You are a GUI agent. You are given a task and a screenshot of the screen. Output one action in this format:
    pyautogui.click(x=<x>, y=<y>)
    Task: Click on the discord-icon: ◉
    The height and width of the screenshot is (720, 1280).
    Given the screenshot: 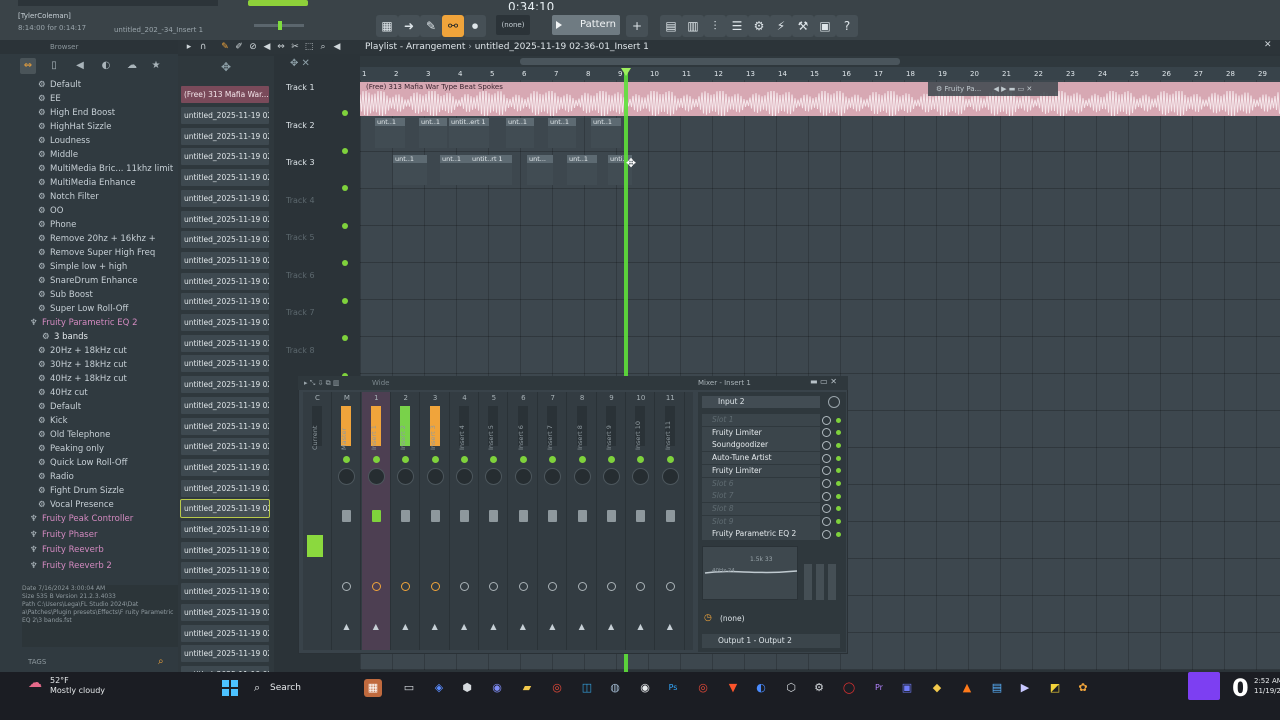 What is the action you would take?
    pyautogui.click(x=497, y=688)
    